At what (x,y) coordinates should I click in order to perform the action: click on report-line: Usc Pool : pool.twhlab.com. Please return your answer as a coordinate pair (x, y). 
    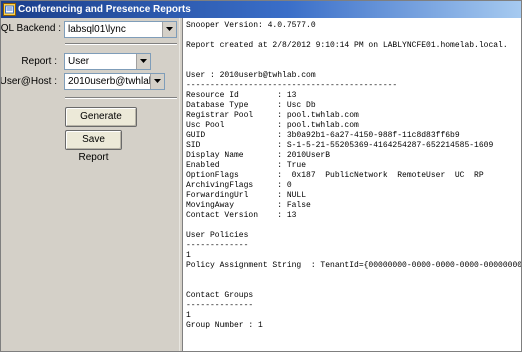
    Looking at the image, I should click on (272, 125).